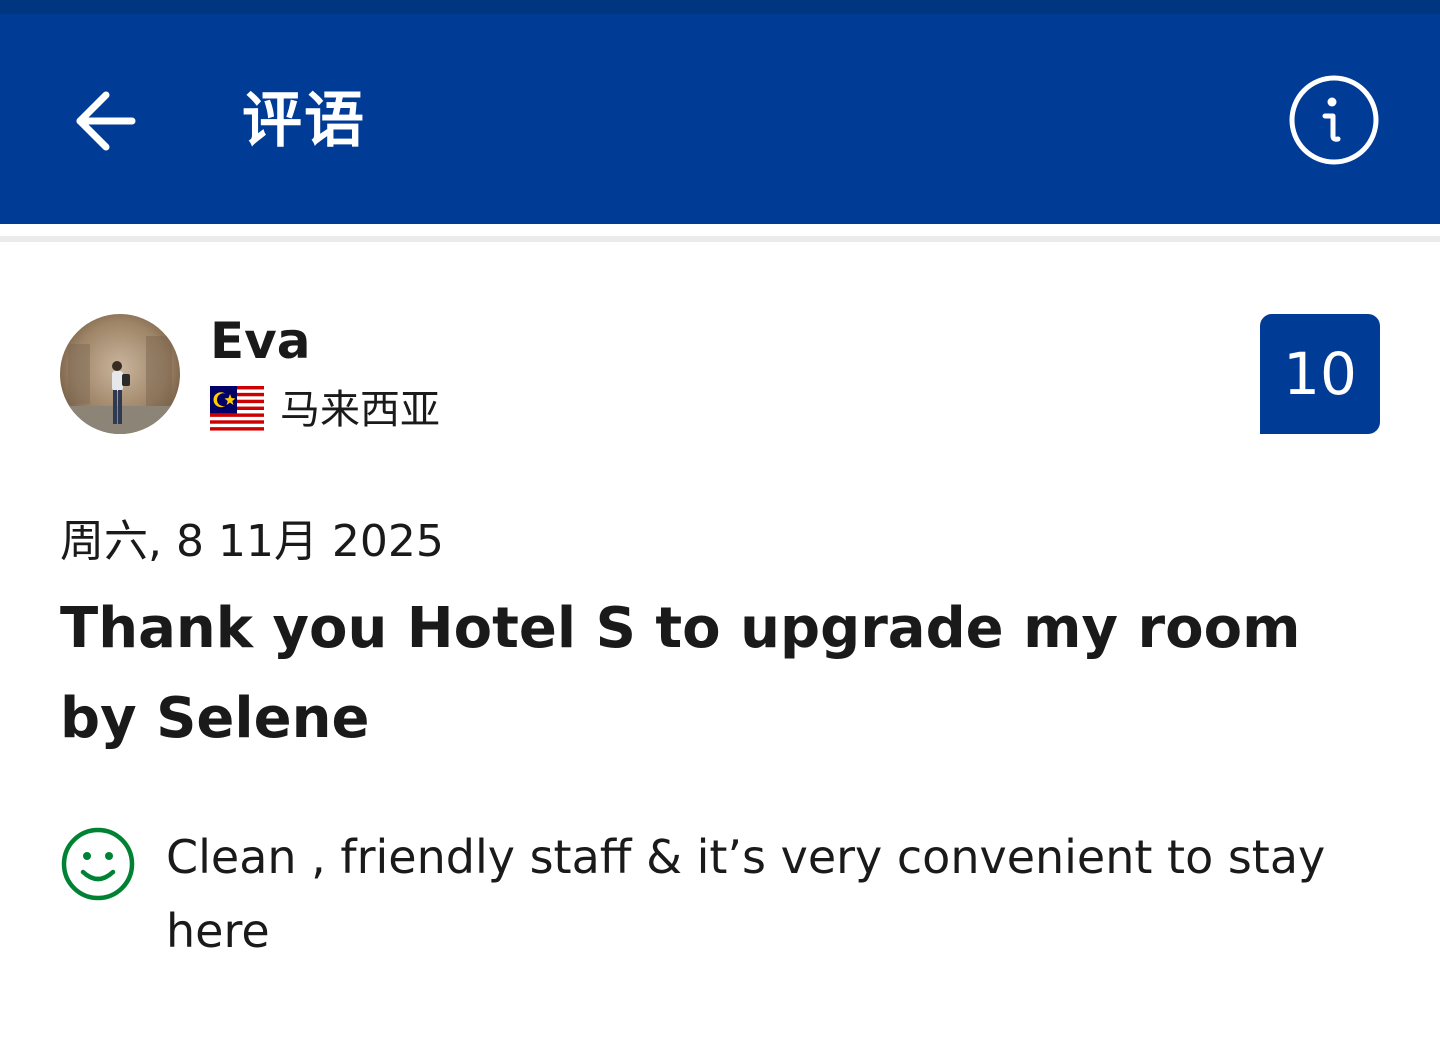 This screenshot has width=1440, height=1056. I want to click on avatar-image, so click(120, 374).